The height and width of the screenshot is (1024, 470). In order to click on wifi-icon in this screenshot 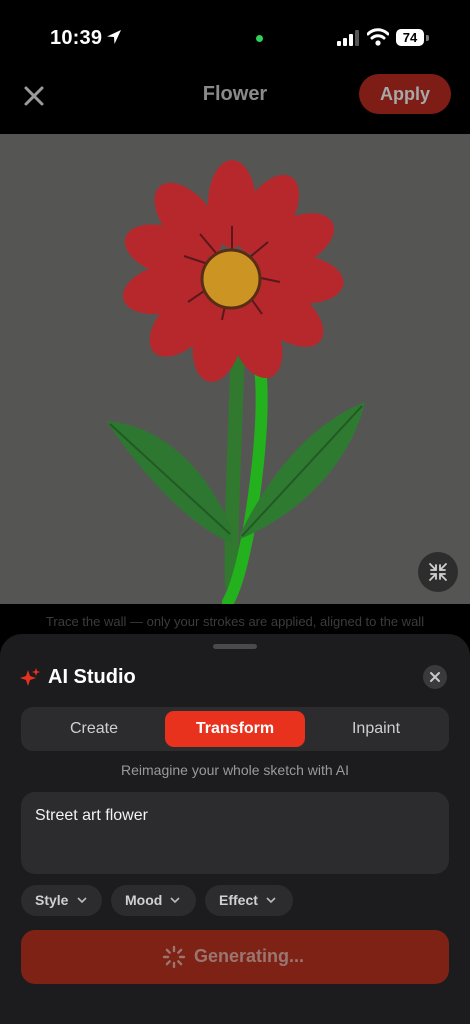, I will do `click(378, 37)`.